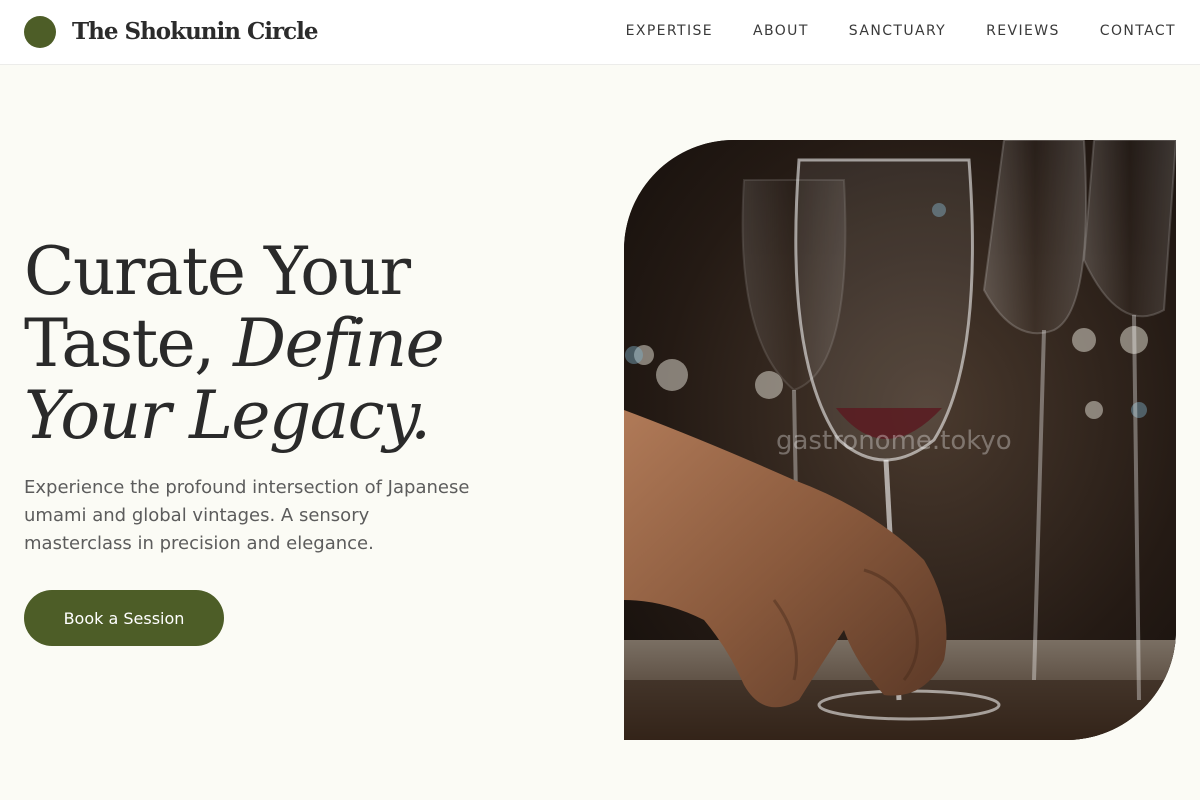  I want to click on logo-mark, so click(40, 32).